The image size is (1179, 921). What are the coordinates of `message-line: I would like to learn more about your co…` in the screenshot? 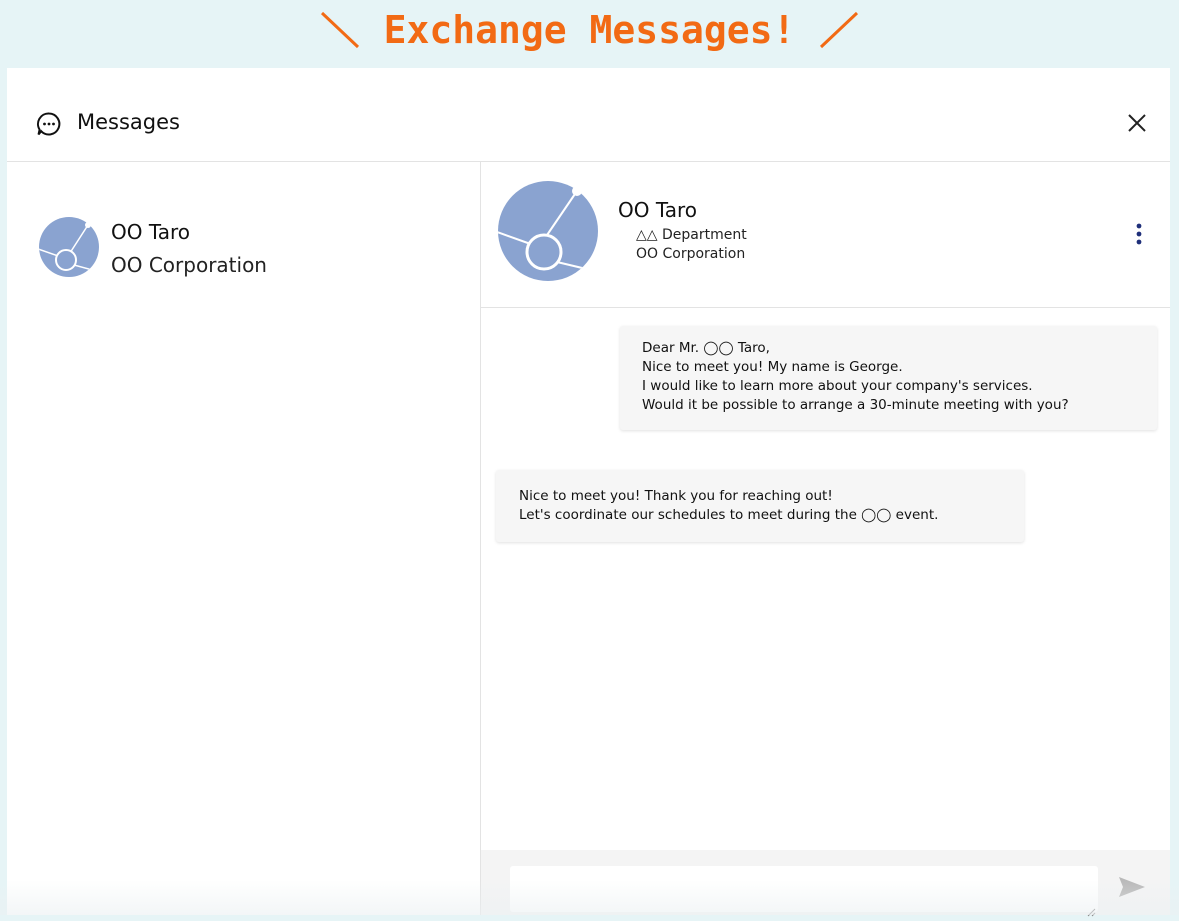 It's located at (837, 386).